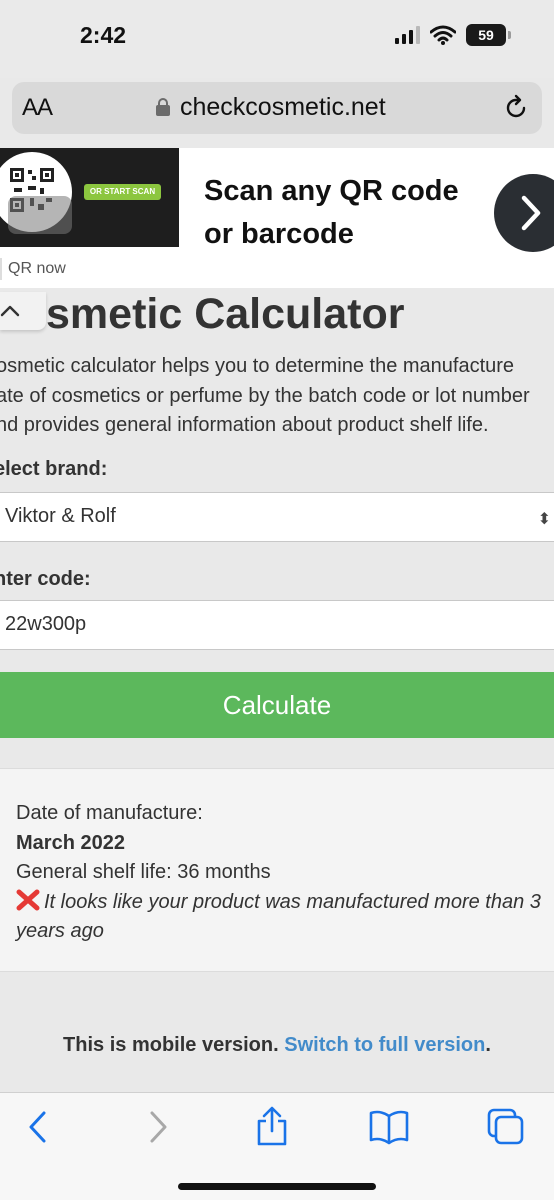  What do you see at coordinates (45, 579) in the screenshot?
I see `code-label: nter code:` at bounding box center [45, 579].